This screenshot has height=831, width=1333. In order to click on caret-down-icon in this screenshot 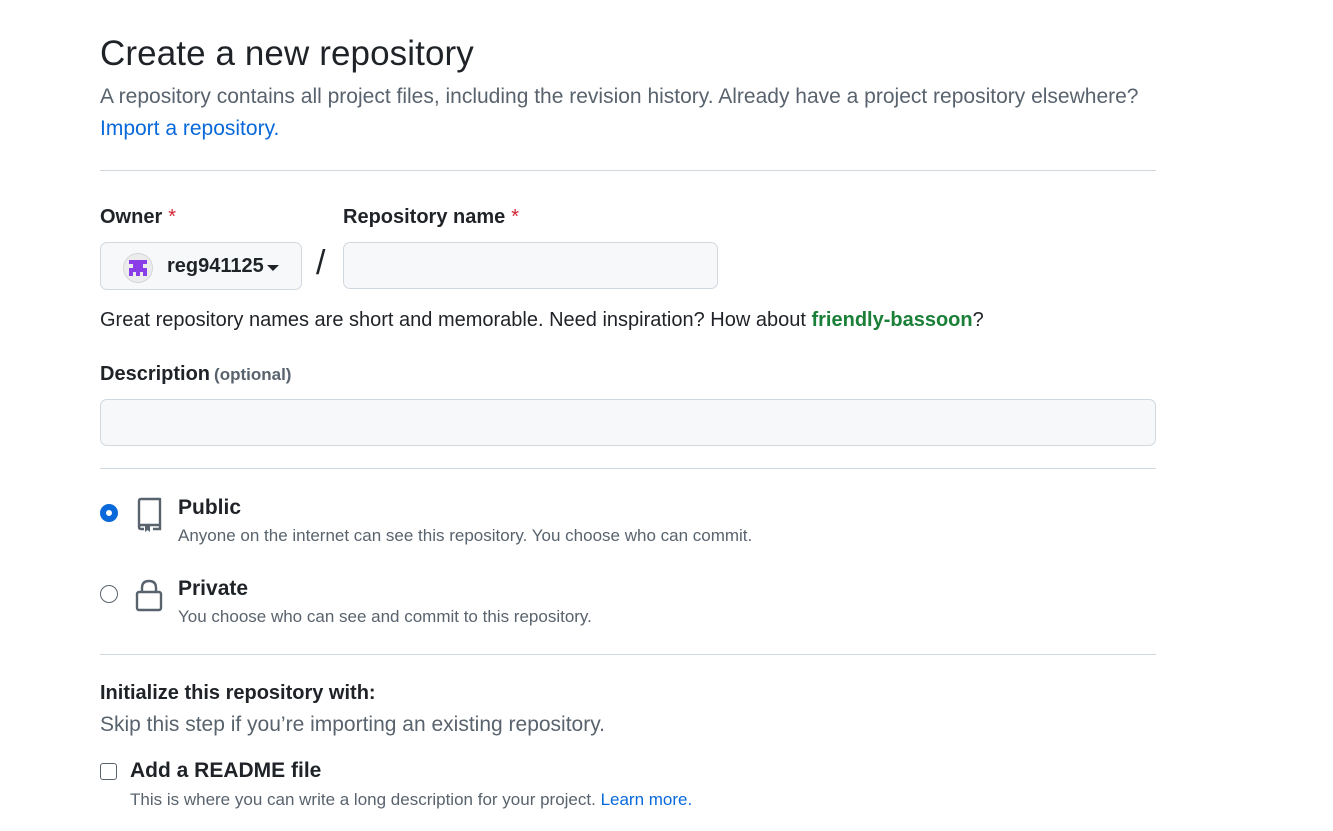, I will do `click(273, 268)`.